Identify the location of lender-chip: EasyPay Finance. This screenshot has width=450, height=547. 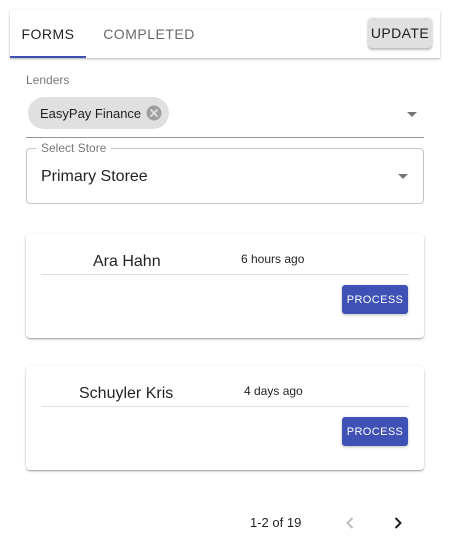
(99, 113).